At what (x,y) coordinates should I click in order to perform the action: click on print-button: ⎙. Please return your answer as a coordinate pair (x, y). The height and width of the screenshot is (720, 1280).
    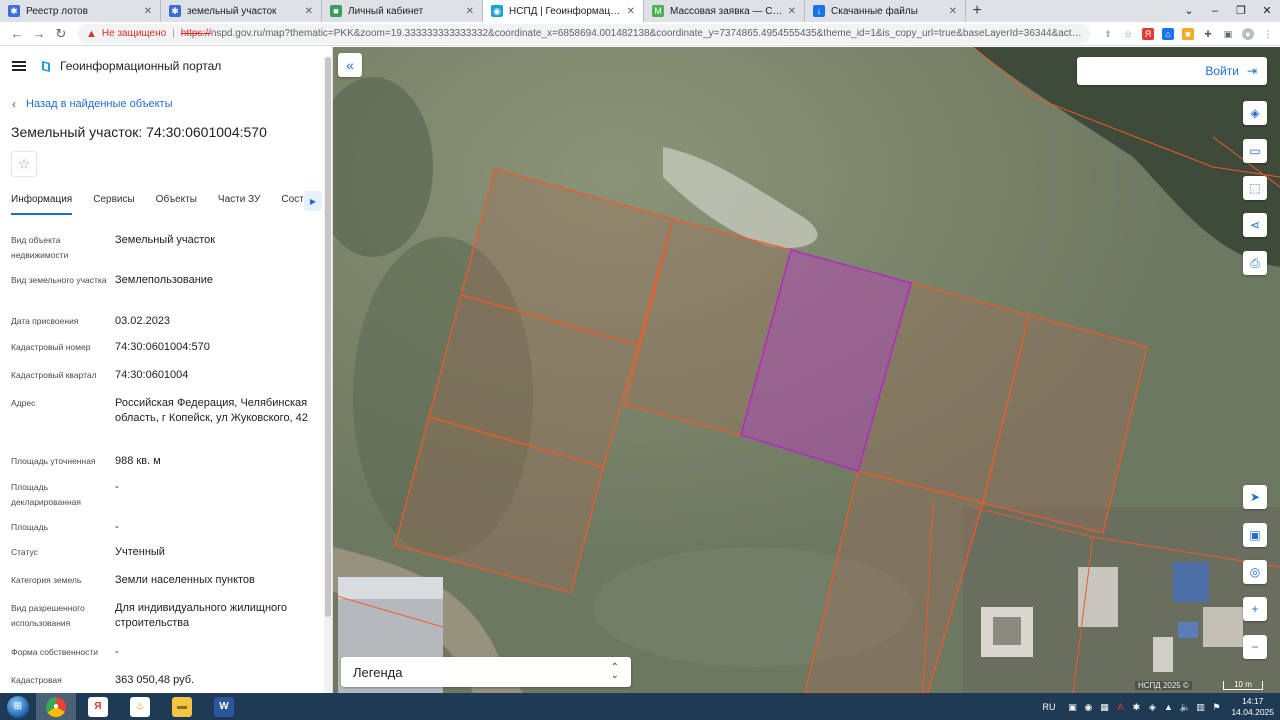
    Looking at the image, I should click on (1255, 263).